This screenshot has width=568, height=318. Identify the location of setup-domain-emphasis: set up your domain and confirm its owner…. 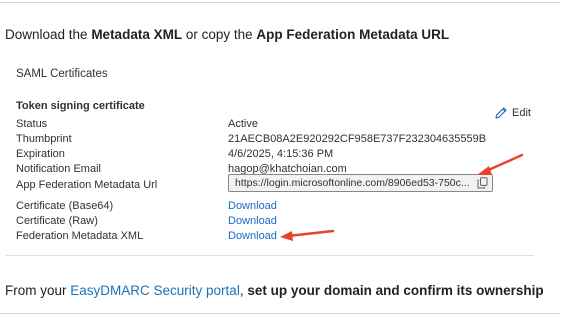
(395, 290).